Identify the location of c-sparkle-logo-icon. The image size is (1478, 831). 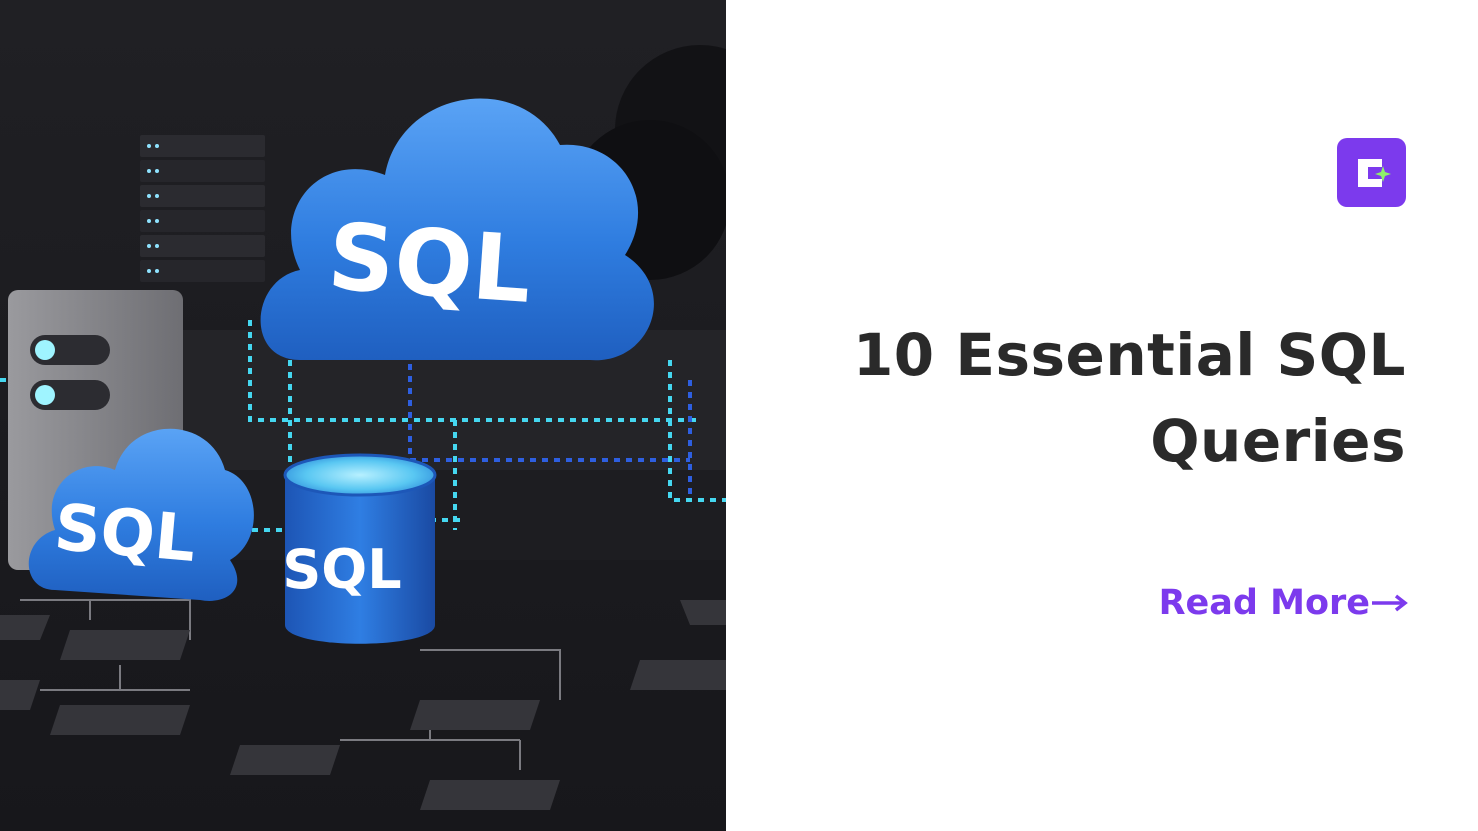
(1371, 172).